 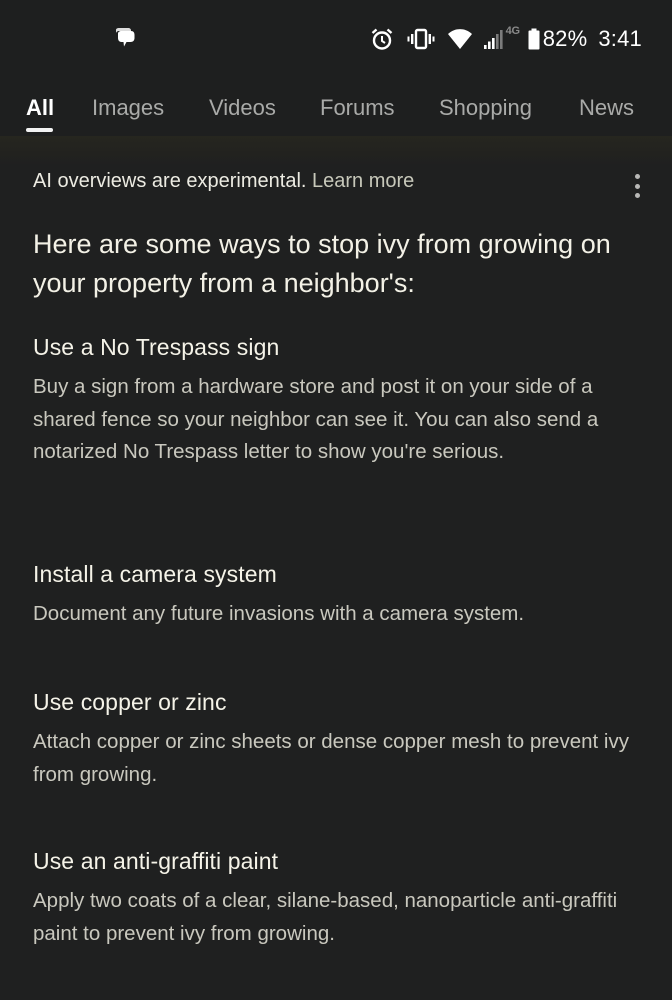 I want to click on learn-more-link: Learn more, so click(x=363, y=181).